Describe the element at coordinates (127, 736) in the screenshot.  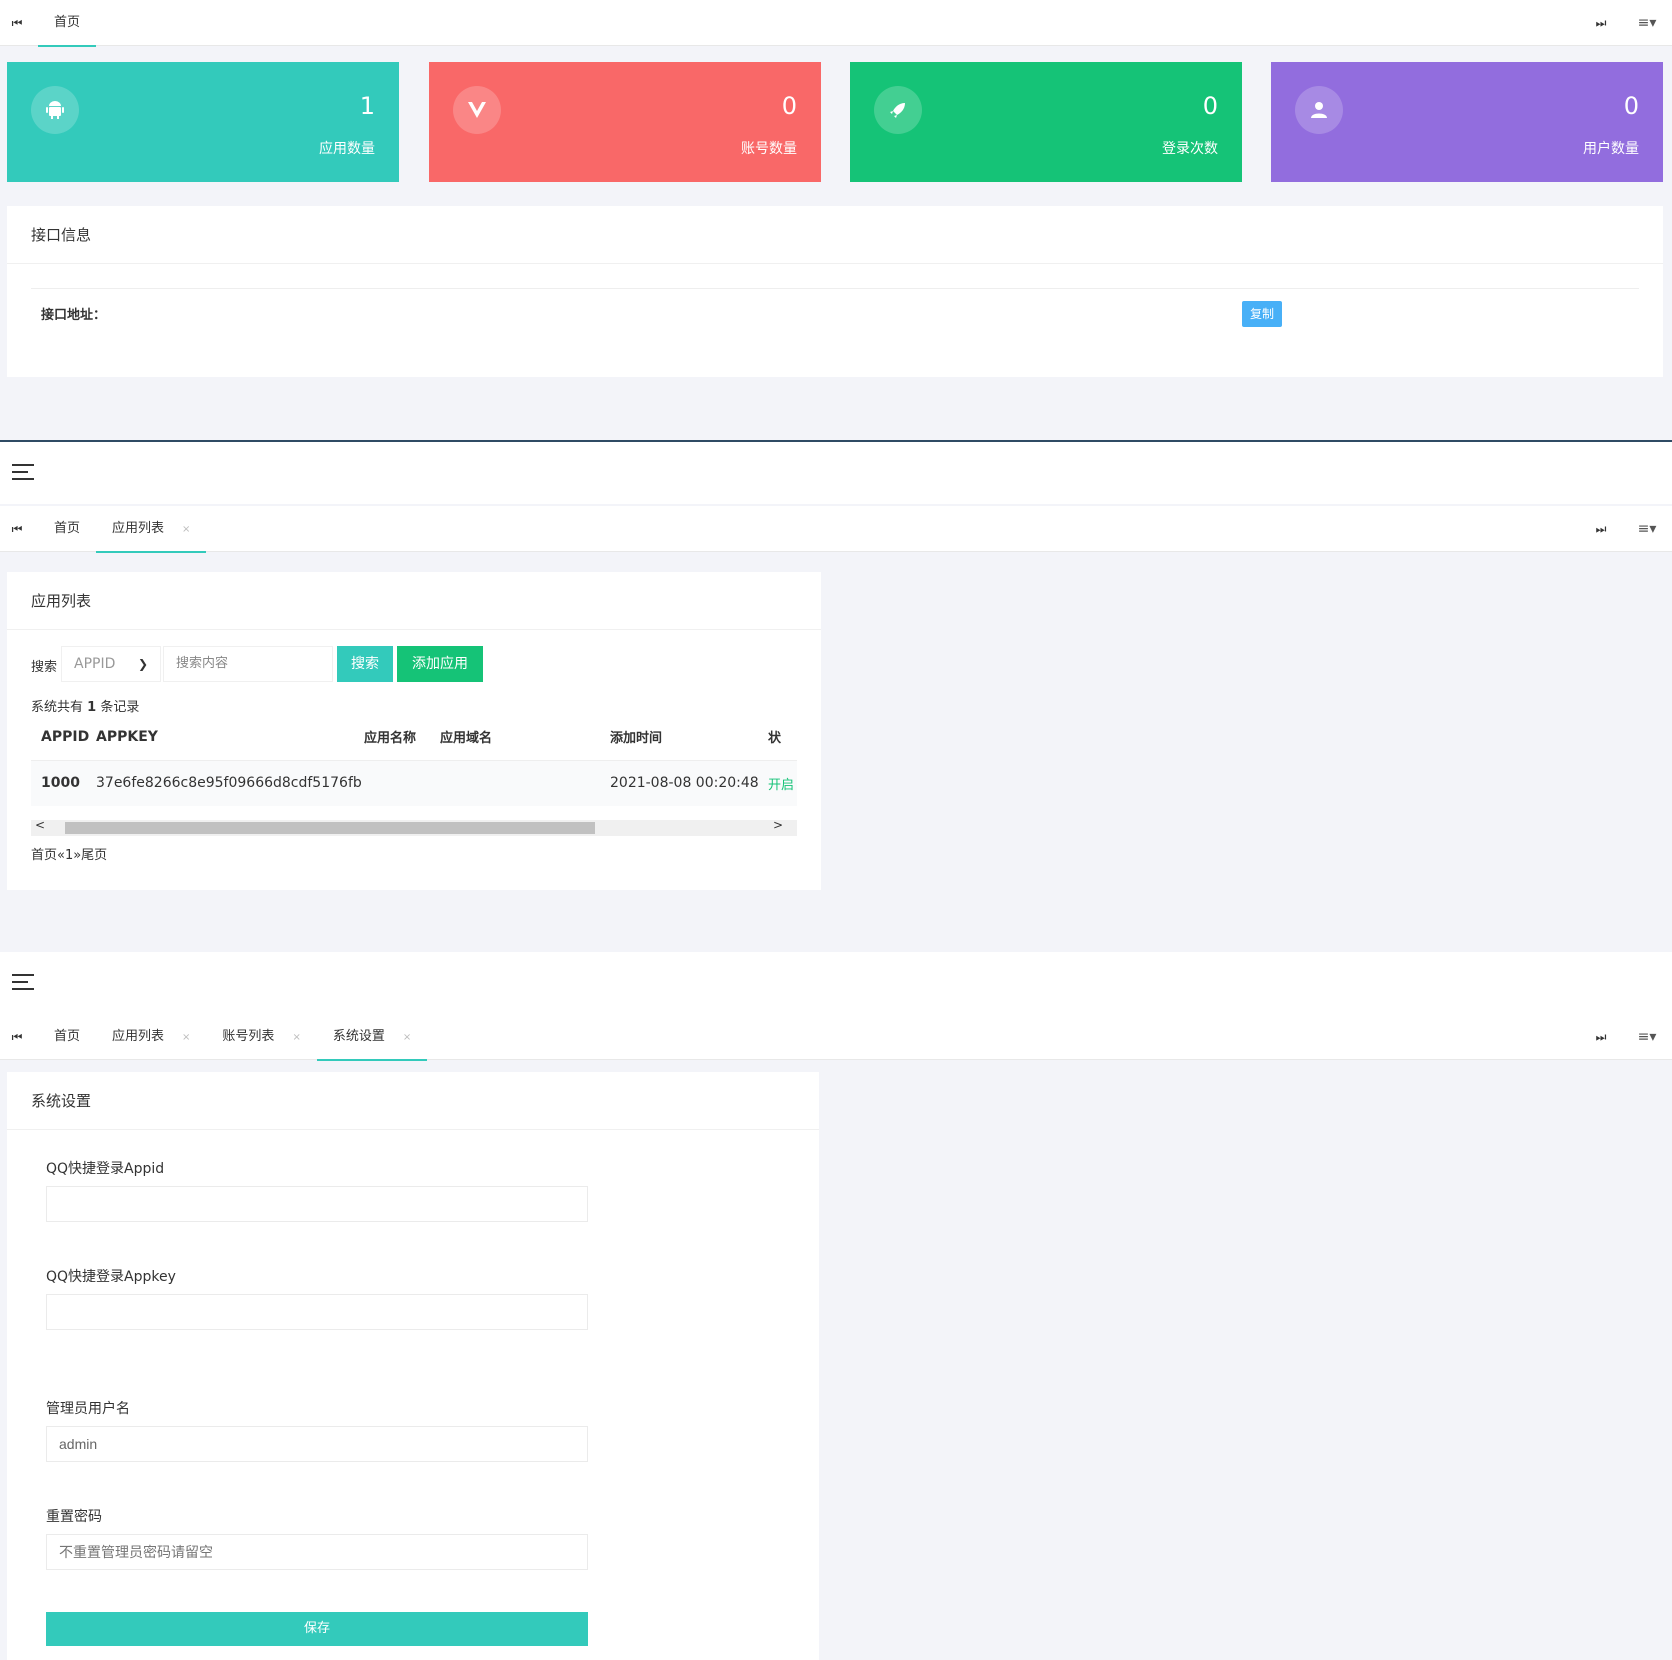
I see `col-appkey: APPKEY` at that location.